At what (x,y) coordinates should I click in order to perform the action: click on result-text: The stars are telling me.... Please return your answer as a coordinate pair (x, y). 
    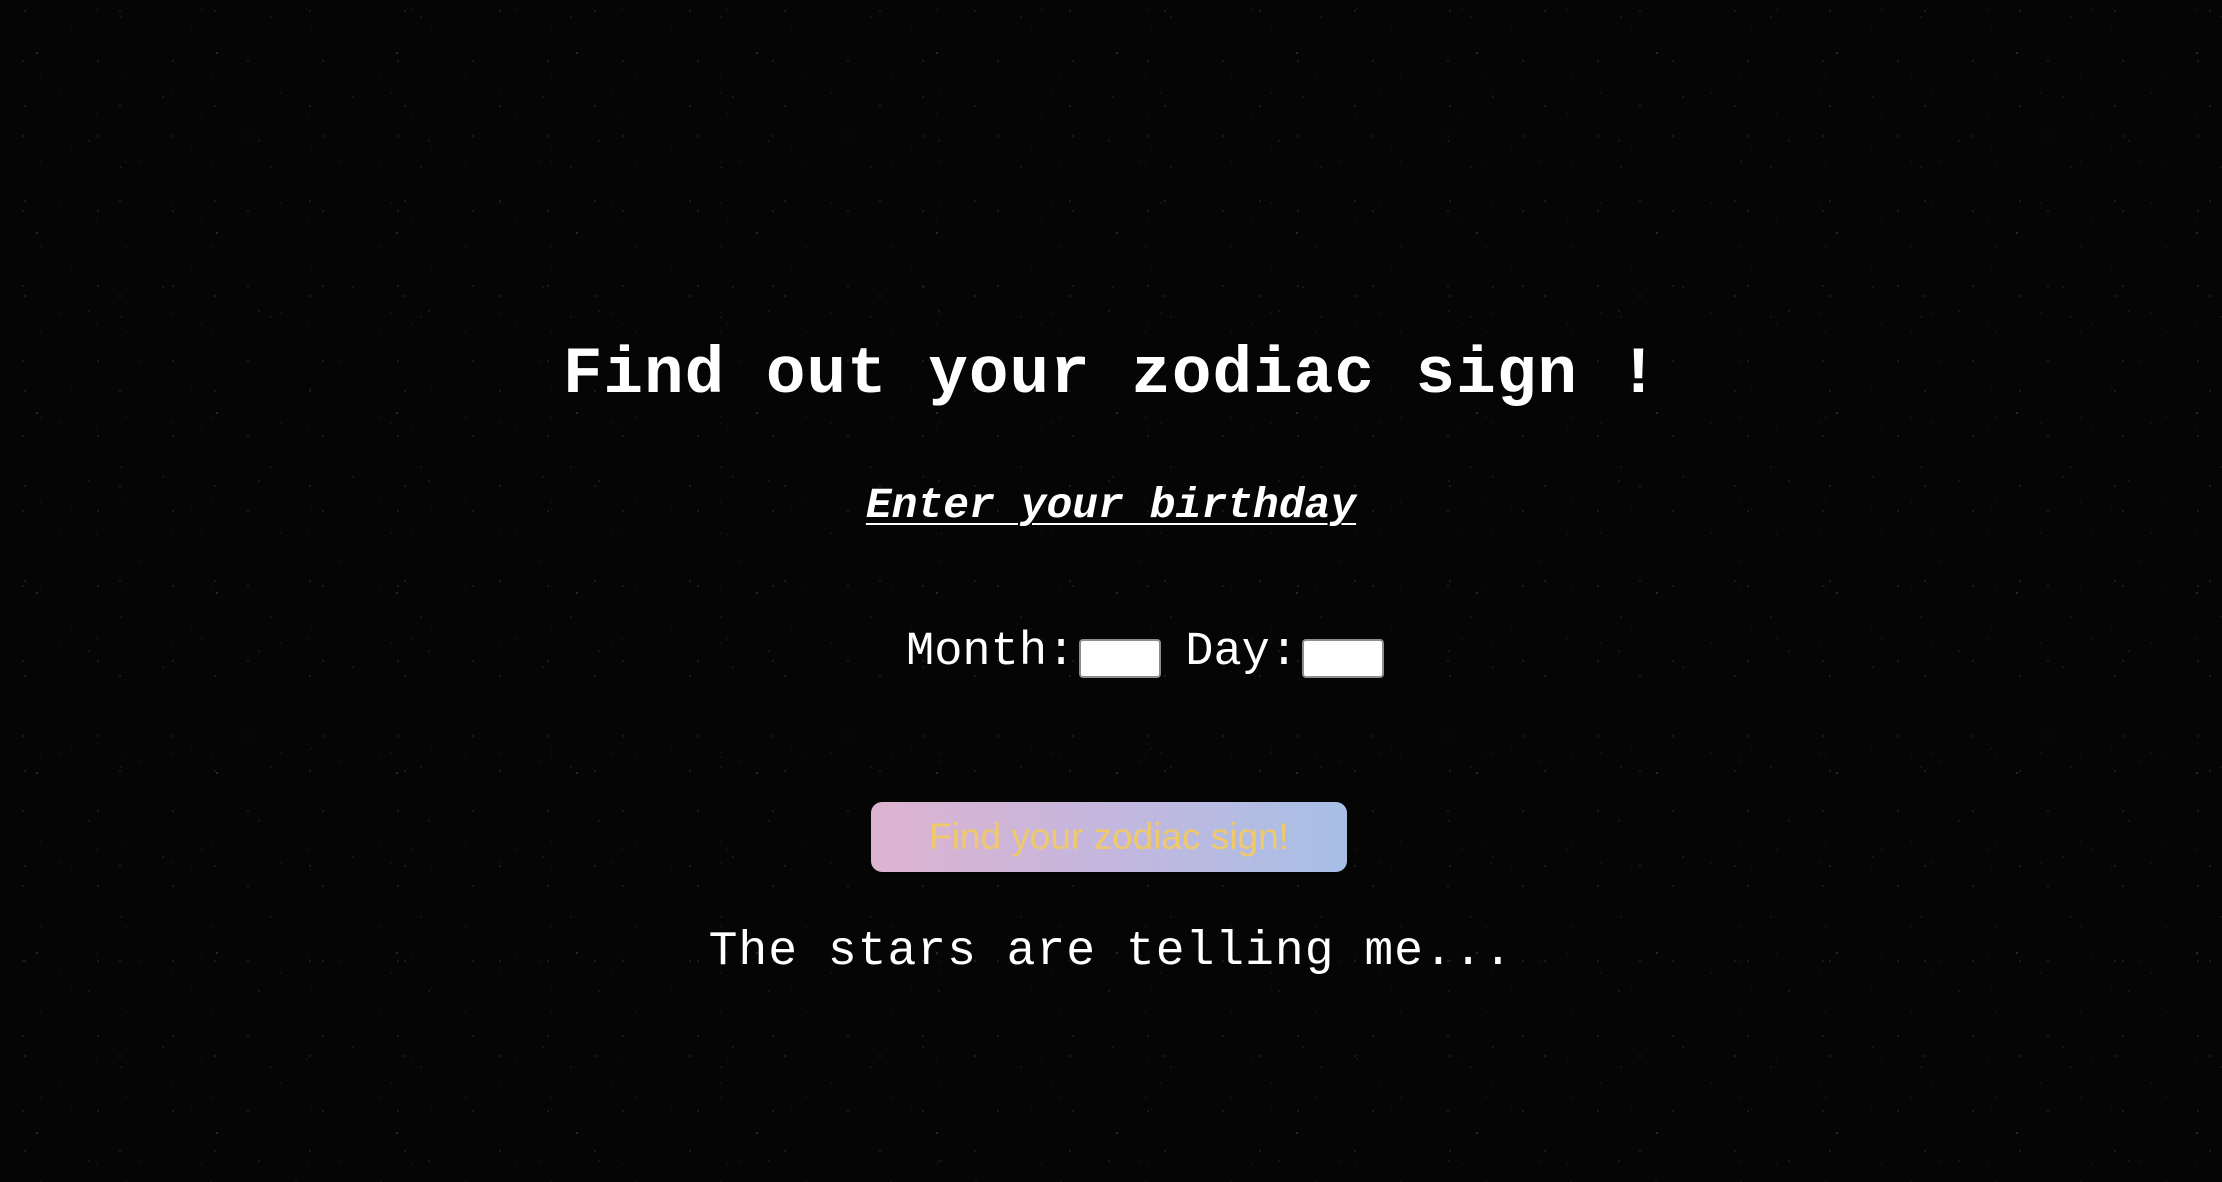
    Looking at the image, I should click on (1111, 952).